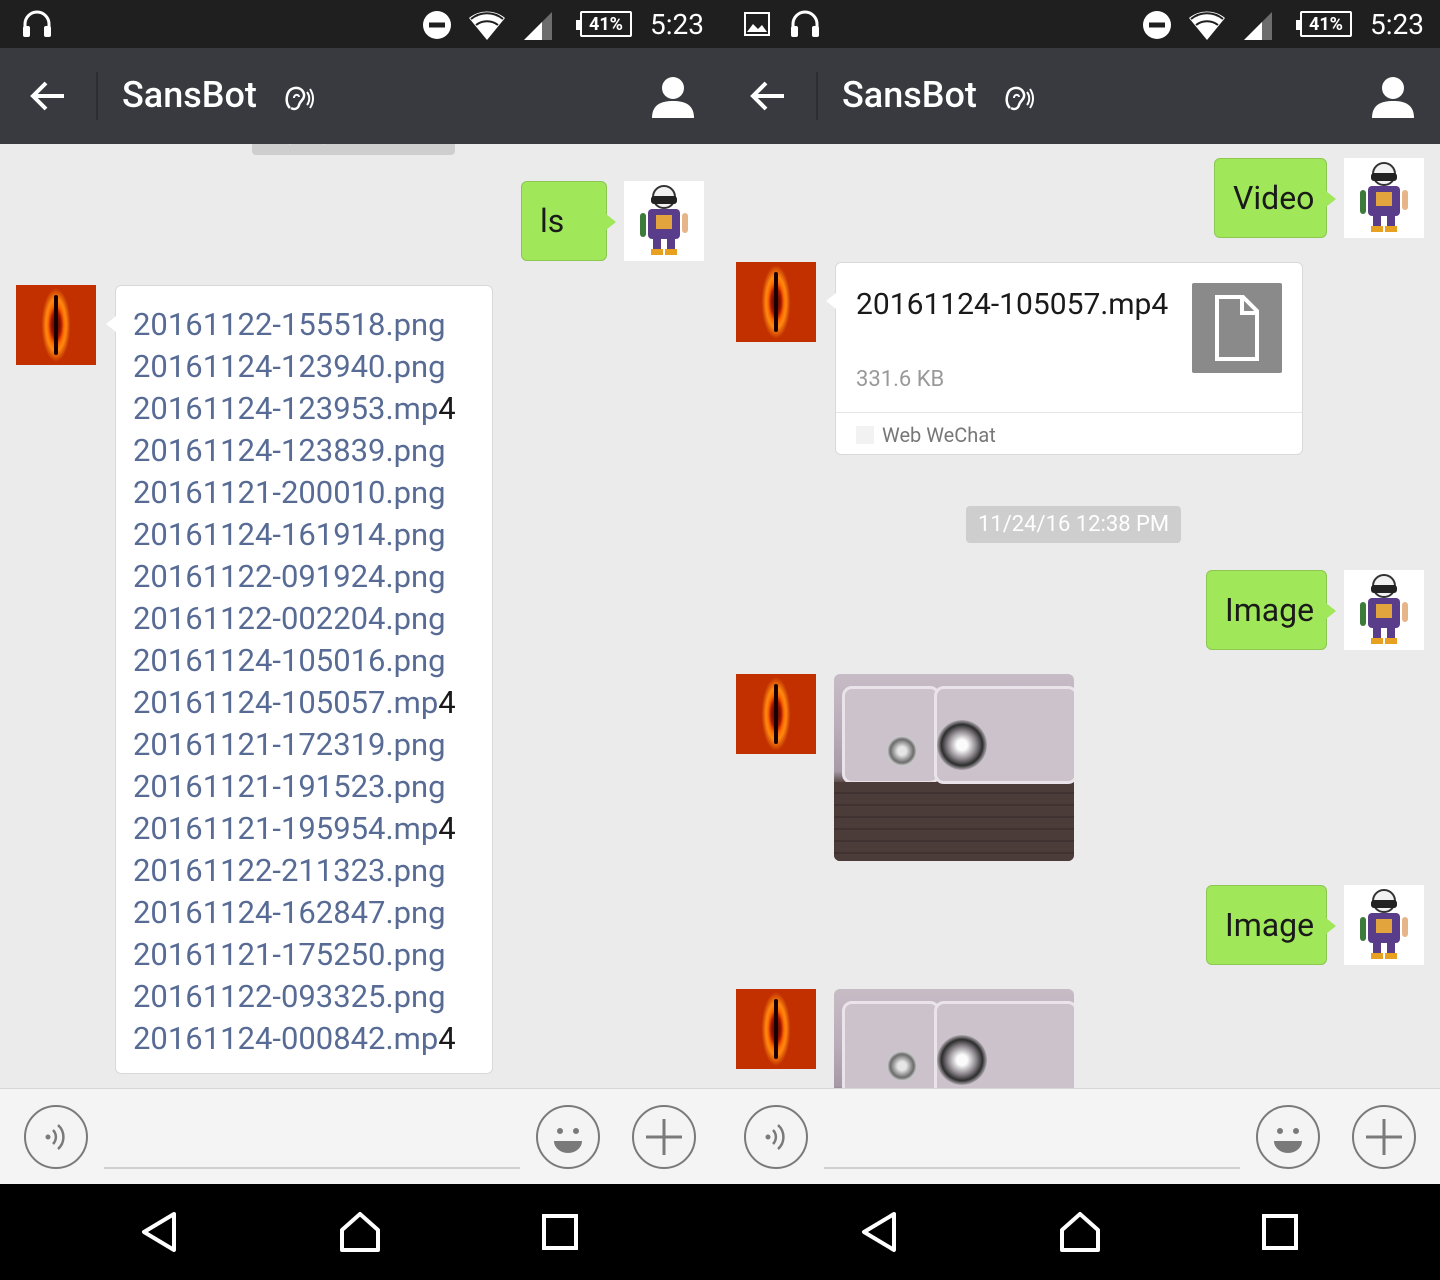  What do you see at coordinates (289, 870) in the screenshot?
I see `file-line: 20161122-211323.png` at bounding box center [289, 870].